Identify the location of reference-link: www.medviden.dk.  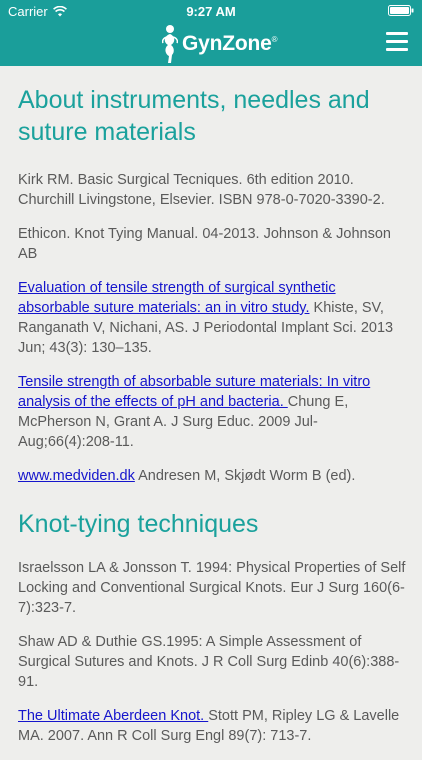
(76, 476).